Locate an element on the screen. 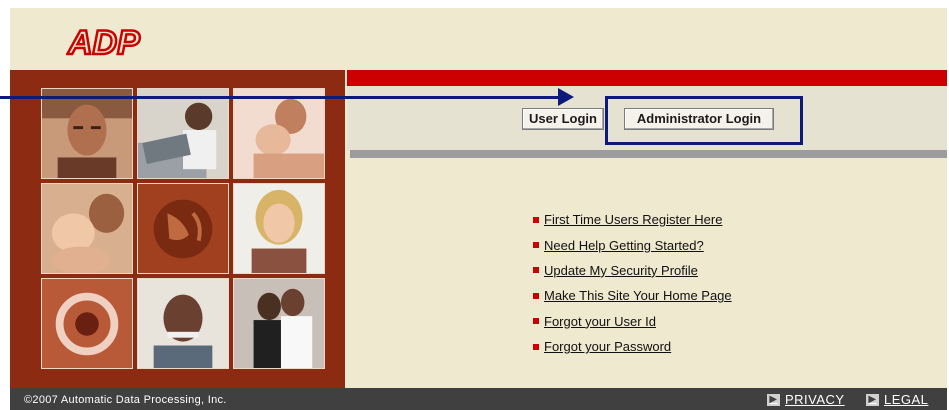  privacy-label: PRIVACY is located at coordinates (815, 399).